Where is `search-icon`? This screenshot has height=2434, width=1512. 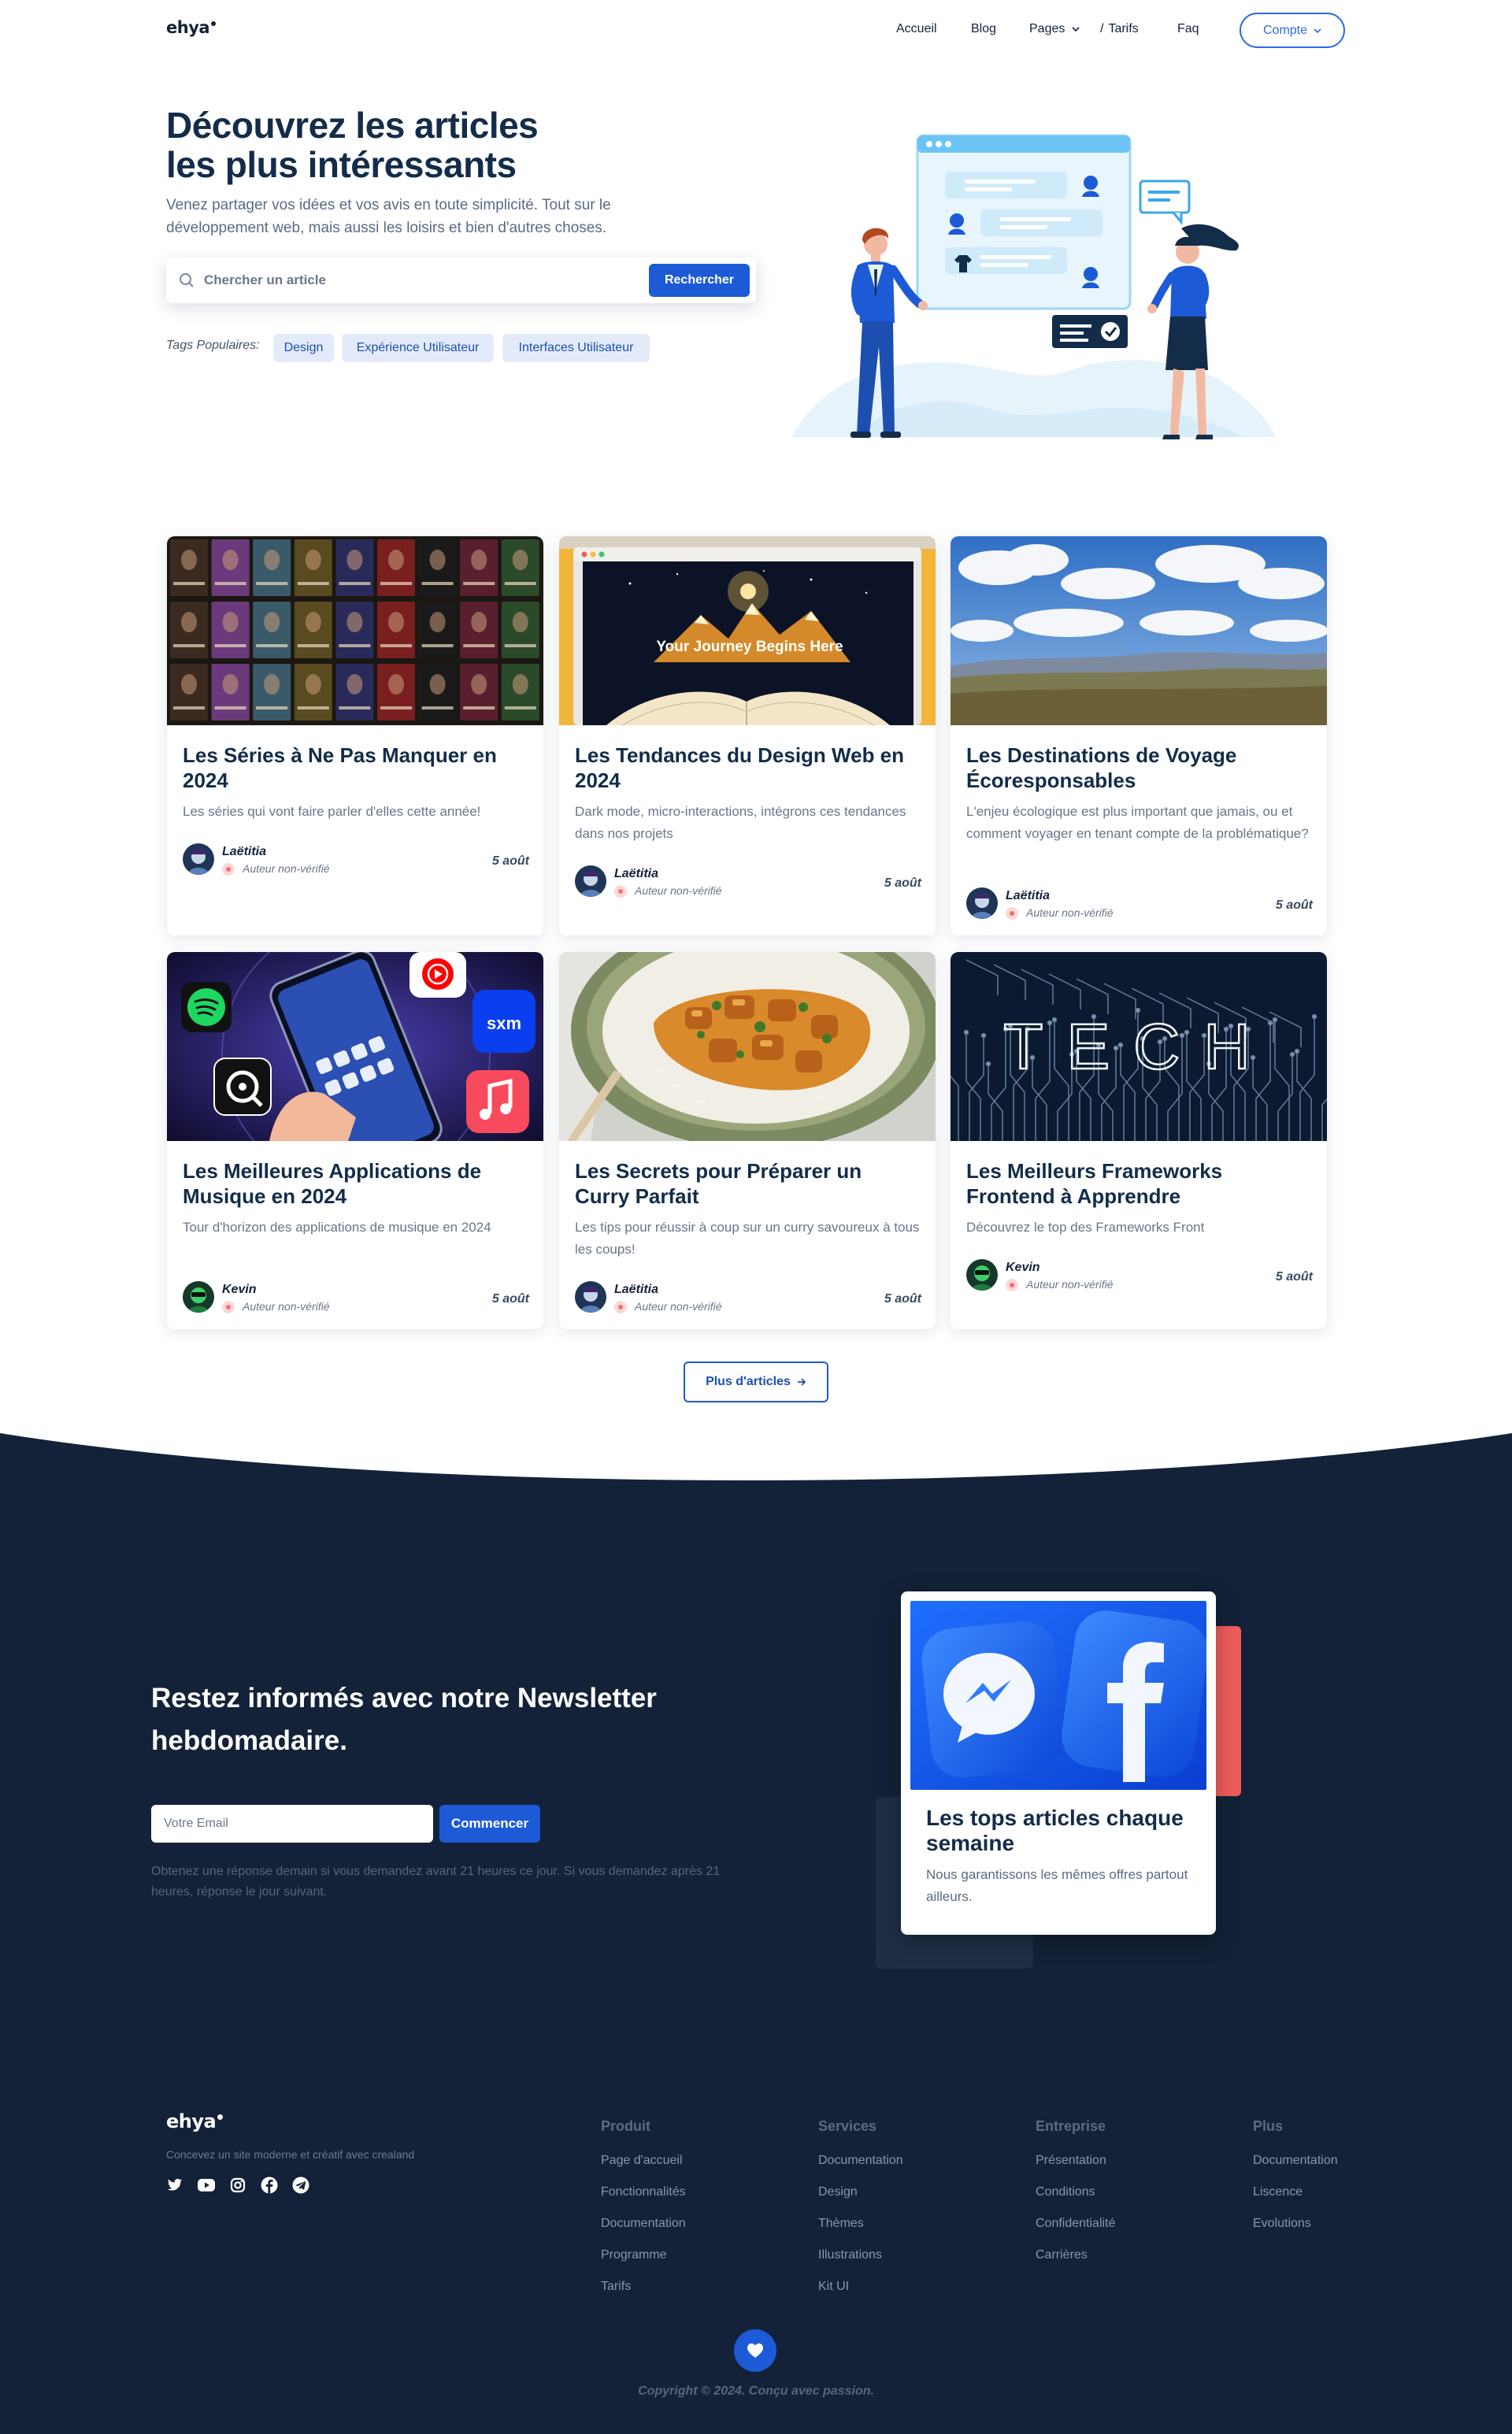 search-icon is located at coordinates (187, 280).